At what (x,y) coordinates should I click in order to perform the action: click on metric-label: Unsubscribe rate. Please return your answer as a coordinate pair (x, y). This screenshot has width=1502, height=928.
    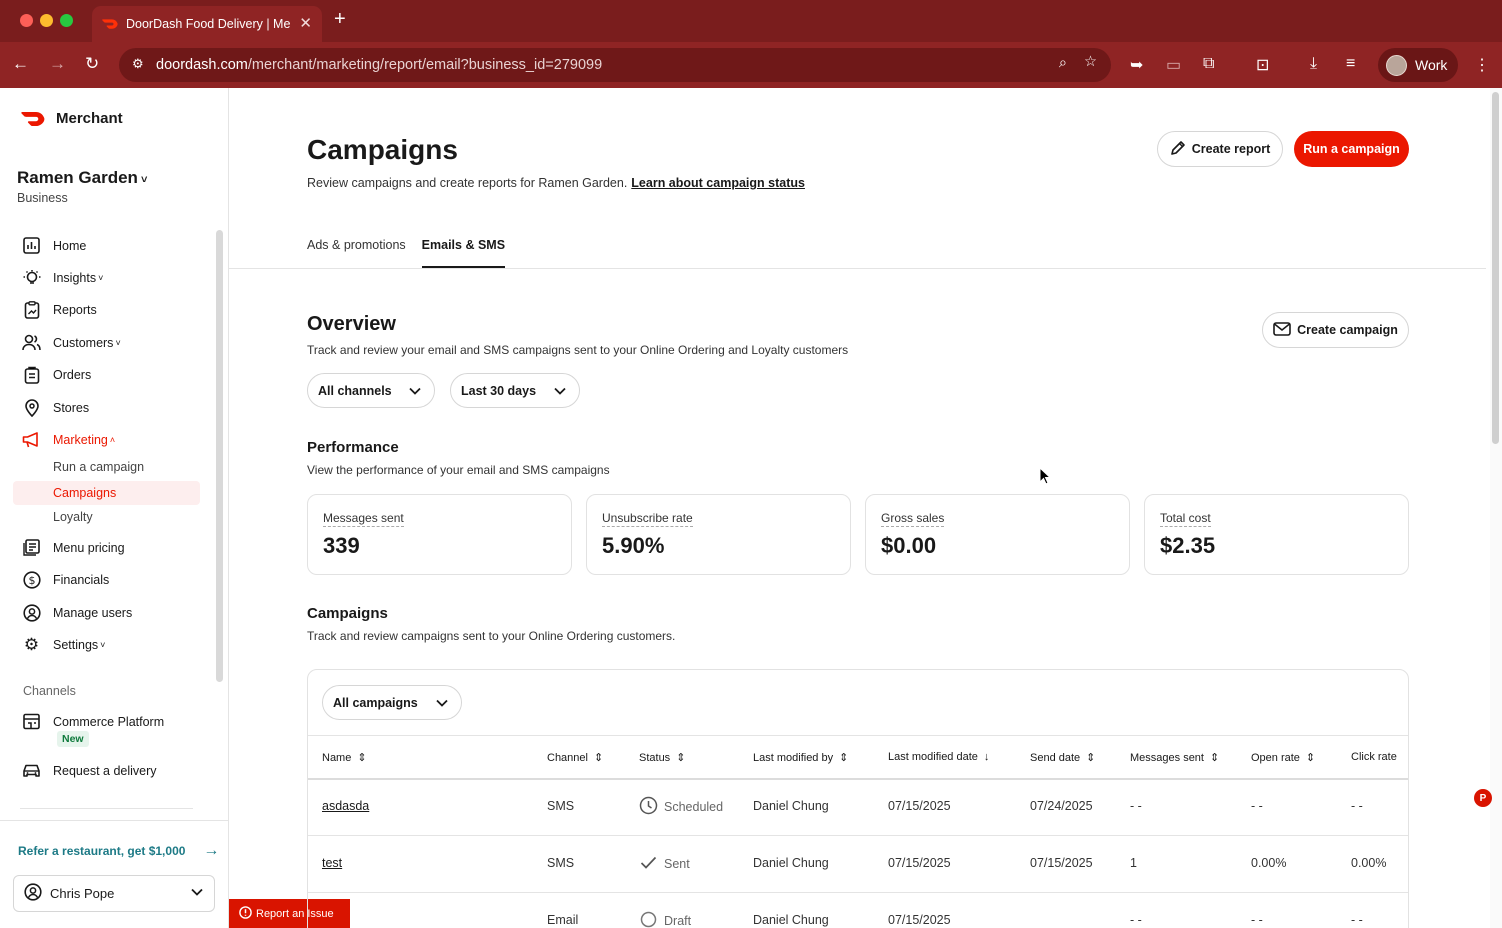
    Looking at the image, I should click on (647, 519).